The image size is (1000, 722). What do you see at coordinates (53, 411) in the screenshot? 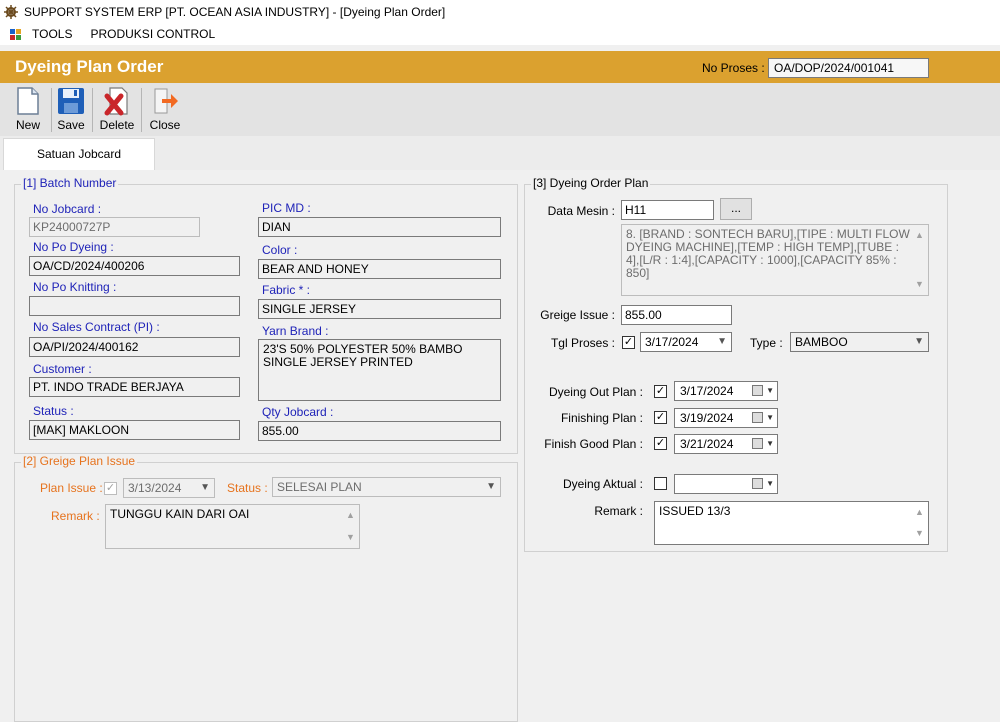
I see `status-label: Status :` at bounding box center [53, 411].